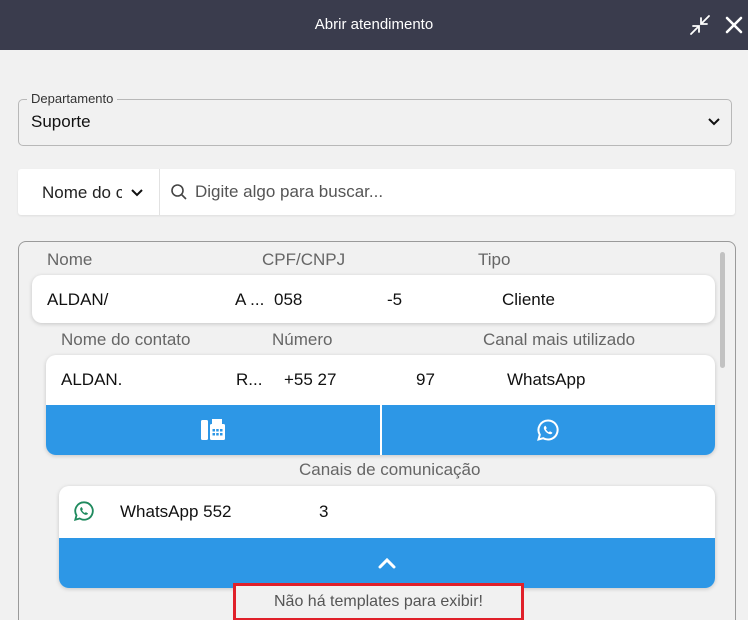 Image resolution: width=748 pixels, height=620 pixels. I want to click on header-canal: Canal mais utilizado, so click(559, 339).